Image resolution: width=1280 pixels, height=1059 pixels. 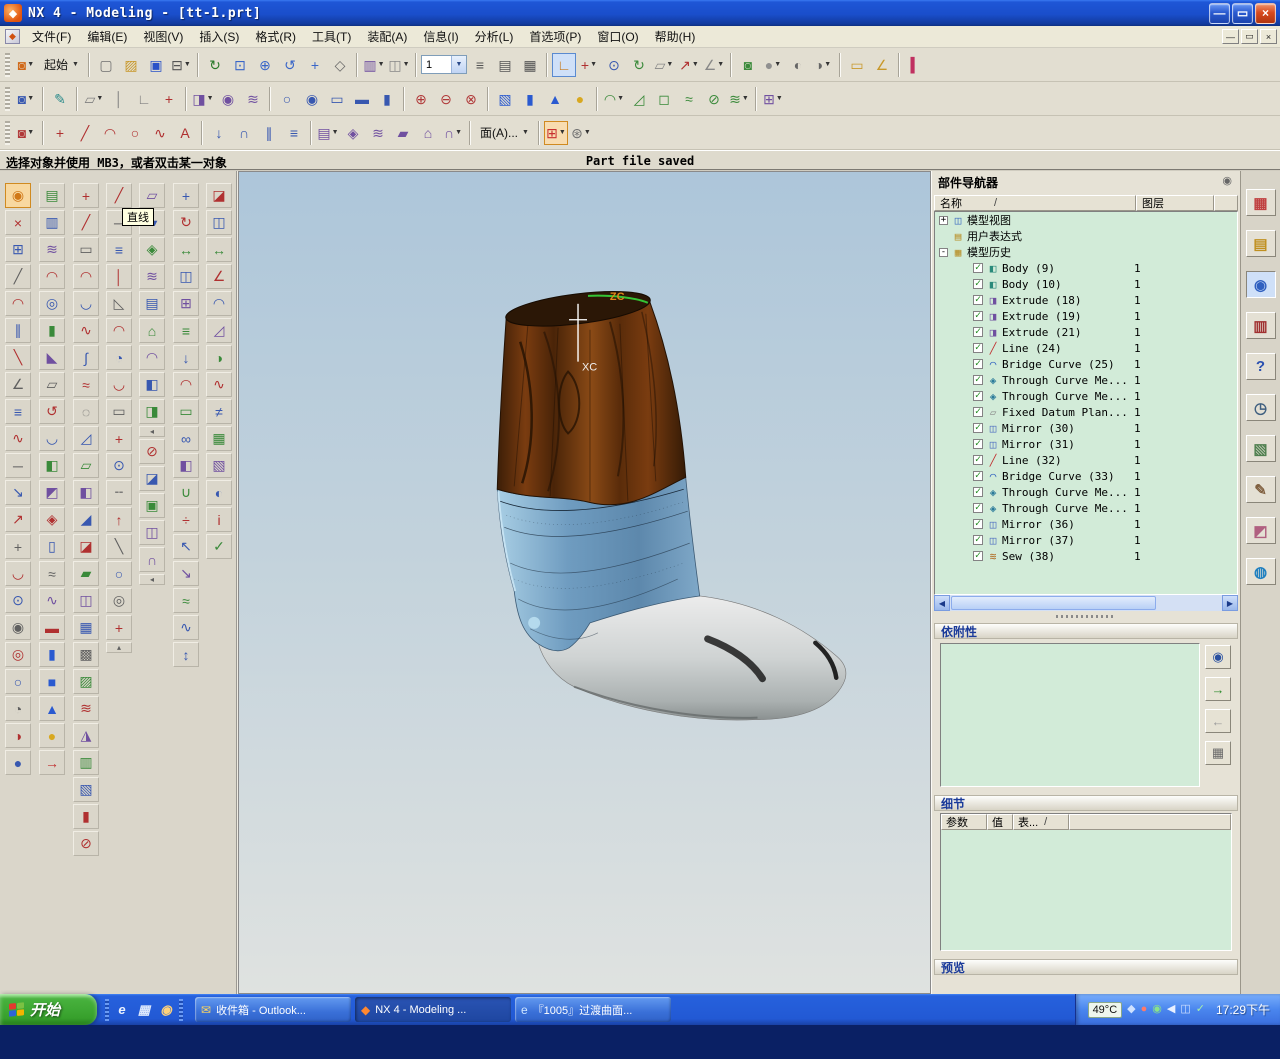 What do you see at coordinates (52, 519) in the screenshot?
I see `gem-face-button: ◈` at bounding box center [52, 519].